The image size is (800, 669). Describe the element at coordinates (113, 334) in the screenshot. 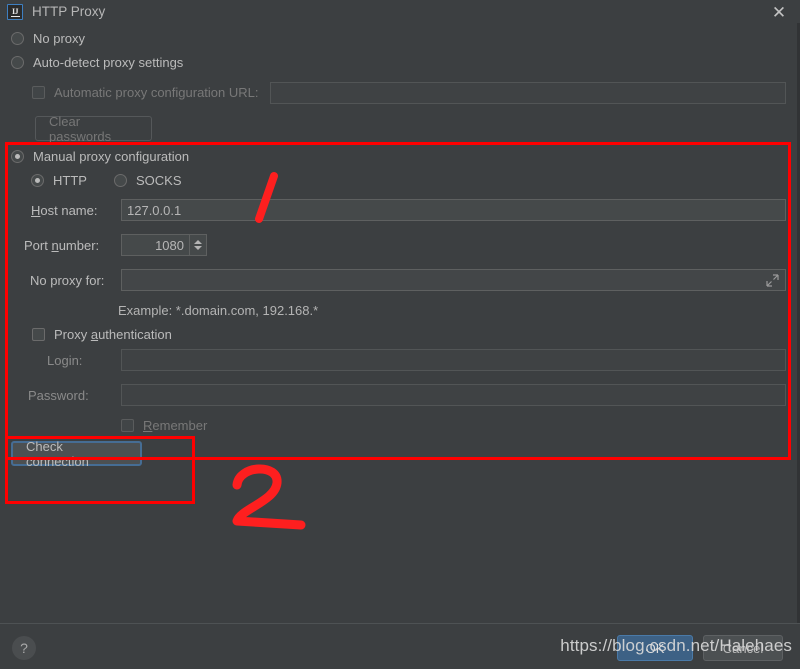

I see `proxy-authentication-label: Proxy authentication` at that location.